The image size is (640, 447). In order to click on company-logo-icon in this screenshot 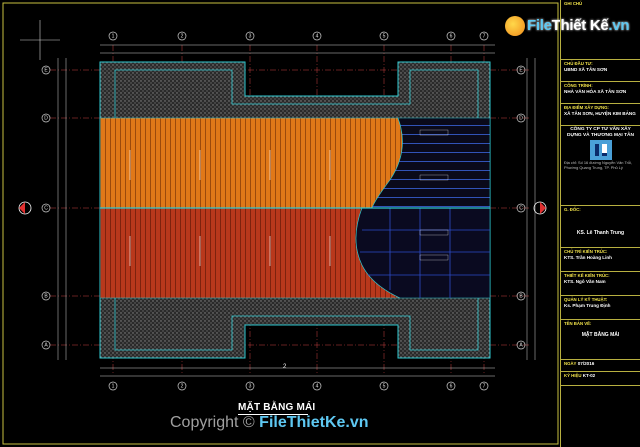, I will do `click(600, 150)`.